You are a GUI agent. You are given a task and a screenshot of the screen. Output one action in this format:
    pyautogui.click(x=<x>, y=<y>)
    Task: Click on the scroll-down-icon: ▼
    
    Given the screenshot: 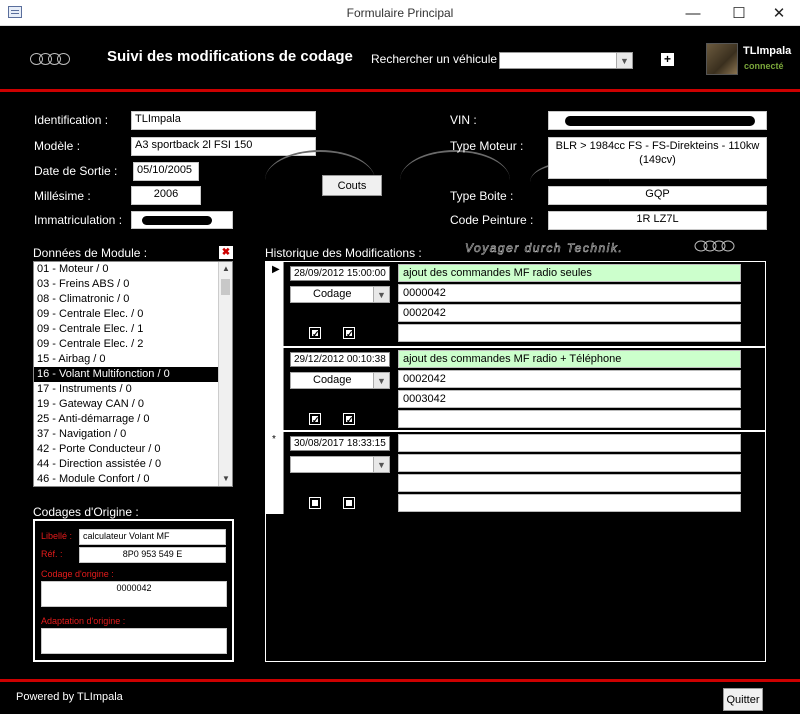 What is the action you would take?
    pyautogui.click(x=225, y=479)
    